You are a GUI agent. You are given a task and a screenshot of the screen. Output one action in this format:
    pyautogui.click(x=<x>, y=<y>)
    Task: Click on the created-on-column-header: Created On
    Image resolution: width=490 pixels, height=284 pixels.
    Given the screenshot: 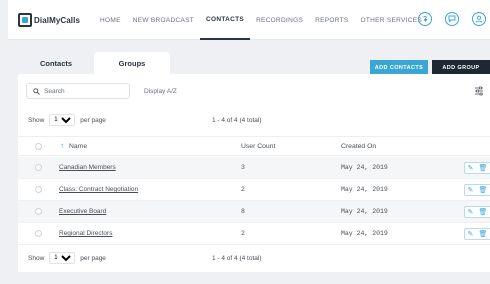 What is the action you would take?
    pyautogui.click(x=358, y=146)
    